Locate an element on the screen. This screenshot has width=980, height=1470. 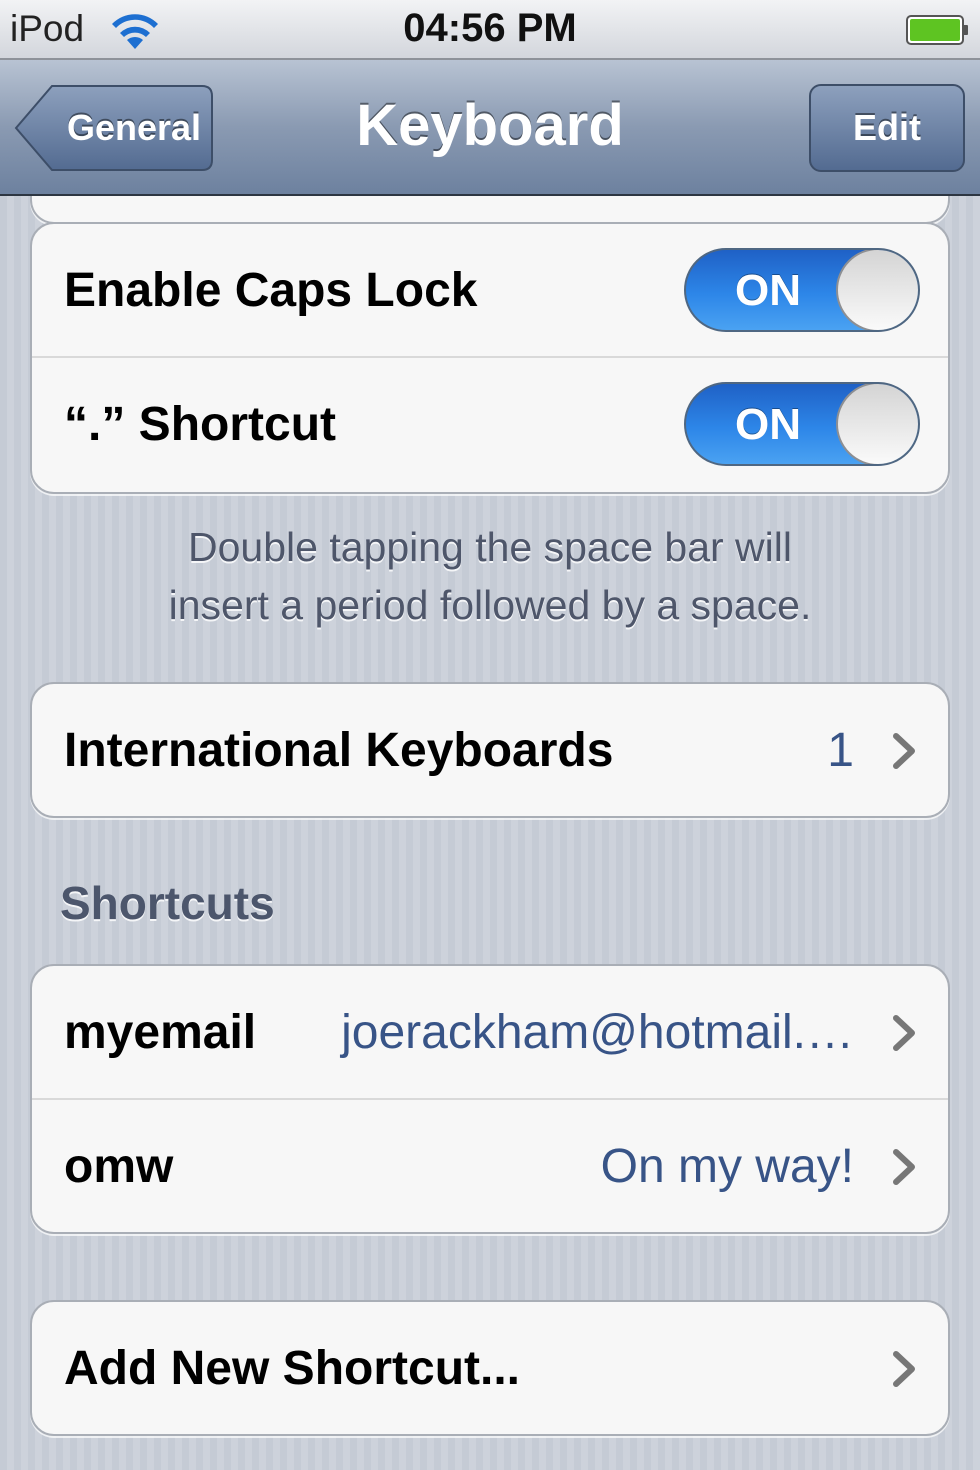
caps-lock-toggle: ON is located at coordinates (802, 290).